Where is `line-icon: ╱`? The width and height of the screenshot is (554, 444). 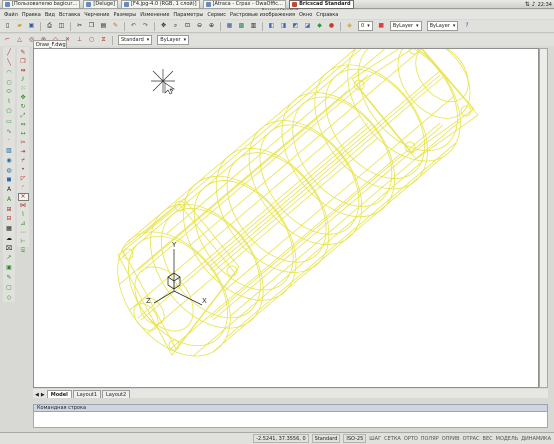
line-icon: ╱ is located at coordinates (9, 53).